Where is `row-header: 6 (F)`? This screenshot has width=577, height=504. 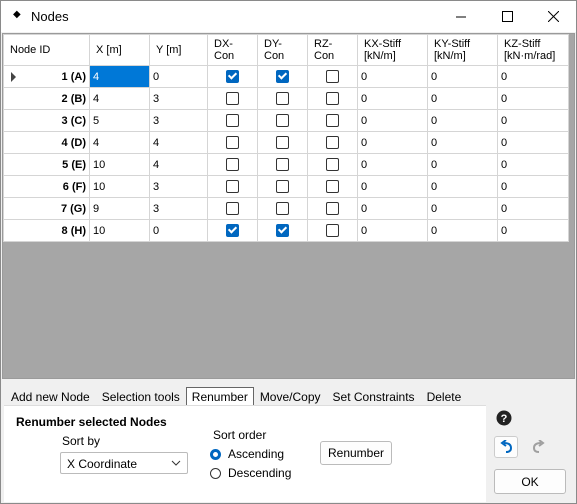
row-header: 6 (F) is located at coordinates (46, 186).